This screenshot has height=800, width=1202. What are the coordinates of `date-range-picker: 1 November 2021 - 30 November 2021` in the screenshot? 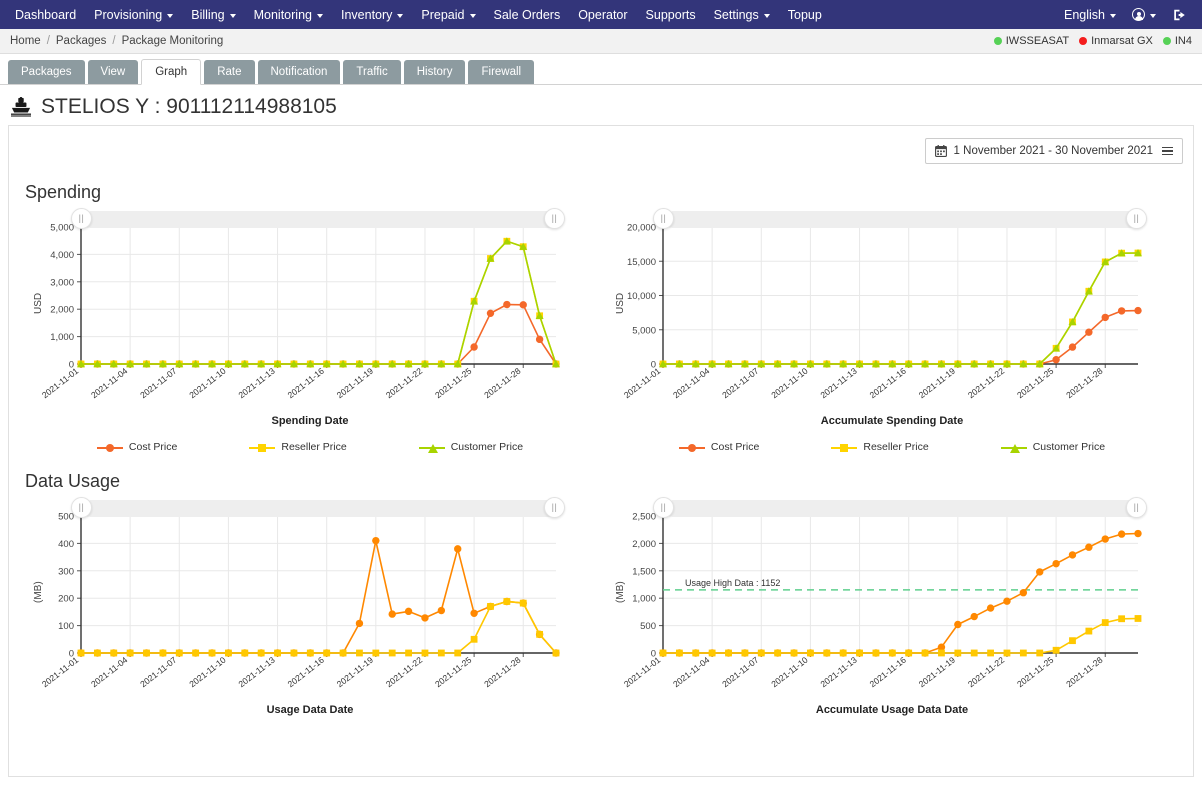 It's located at (1053, 151).